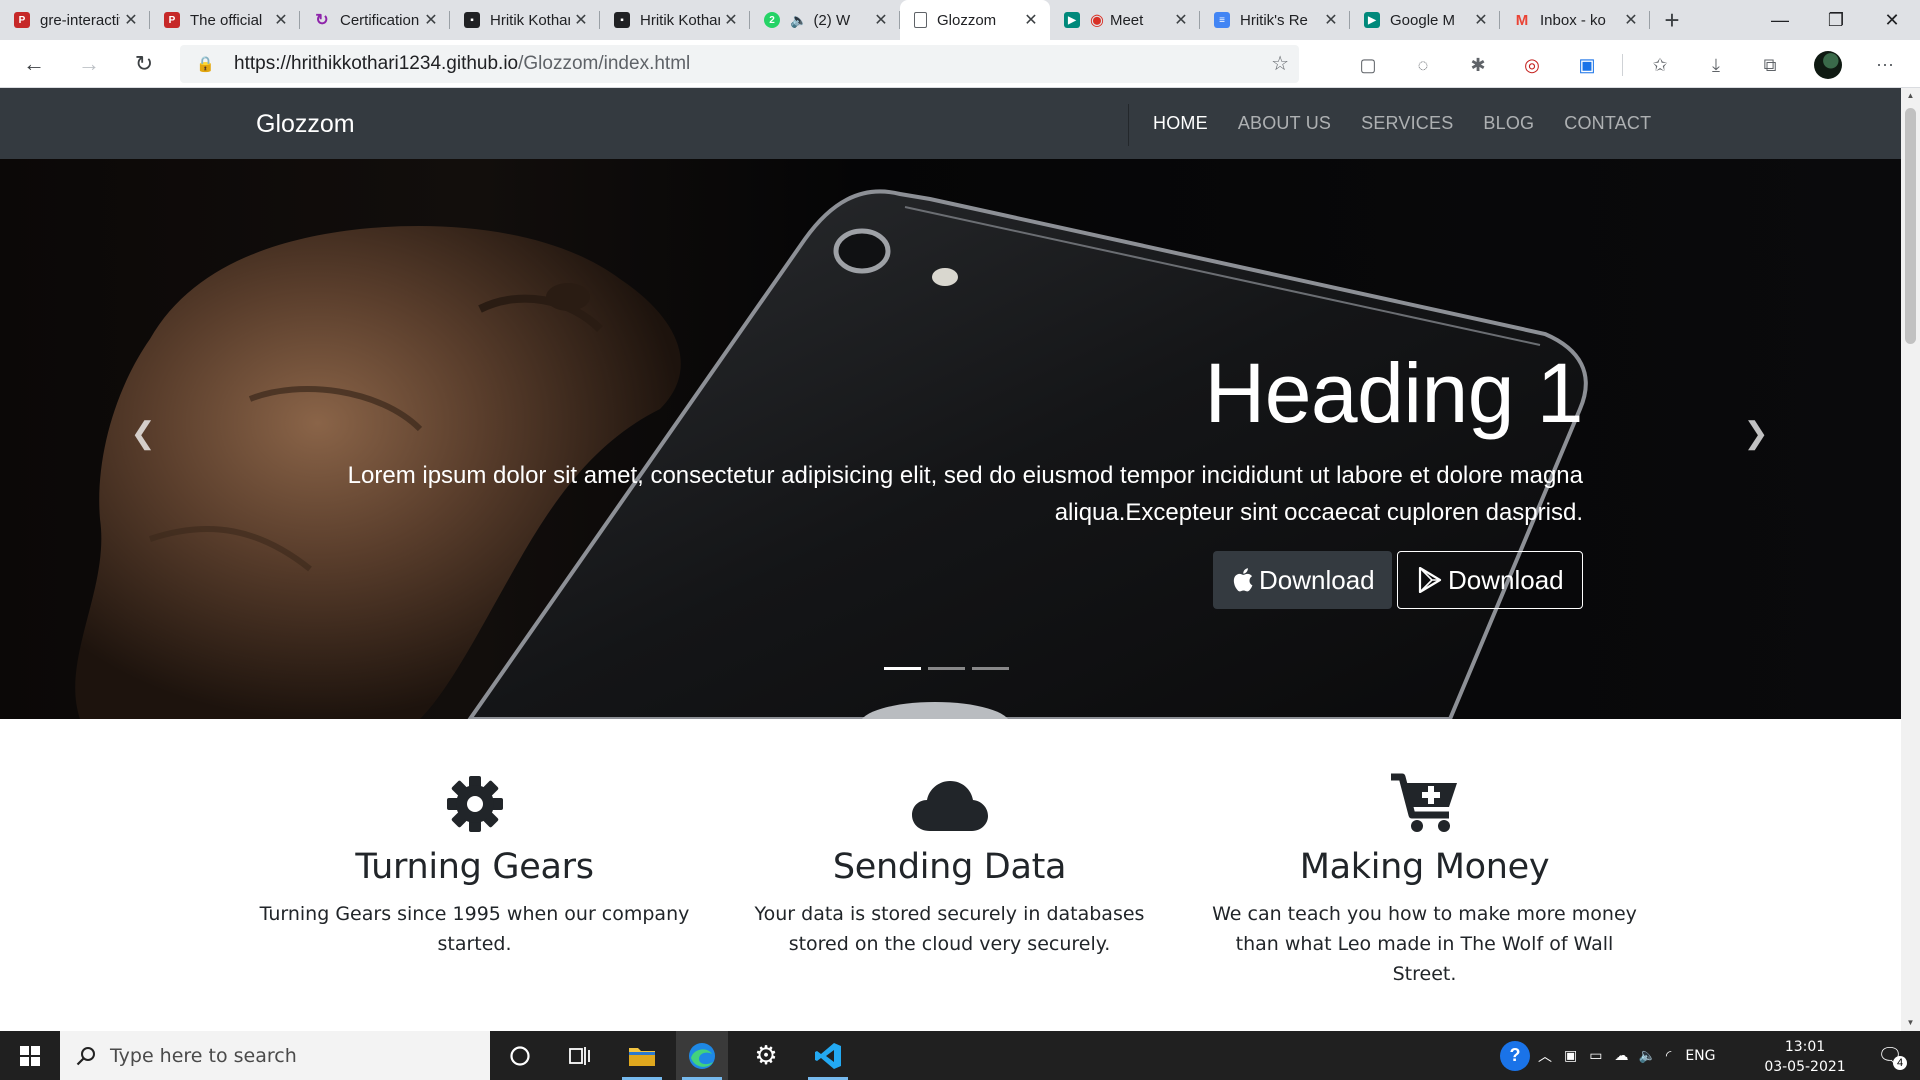 Image resolution: width=1920 pixels, height=1080 pixels. I want to click on page-scrollbar: ▲ ▼, so click(1910, 559).